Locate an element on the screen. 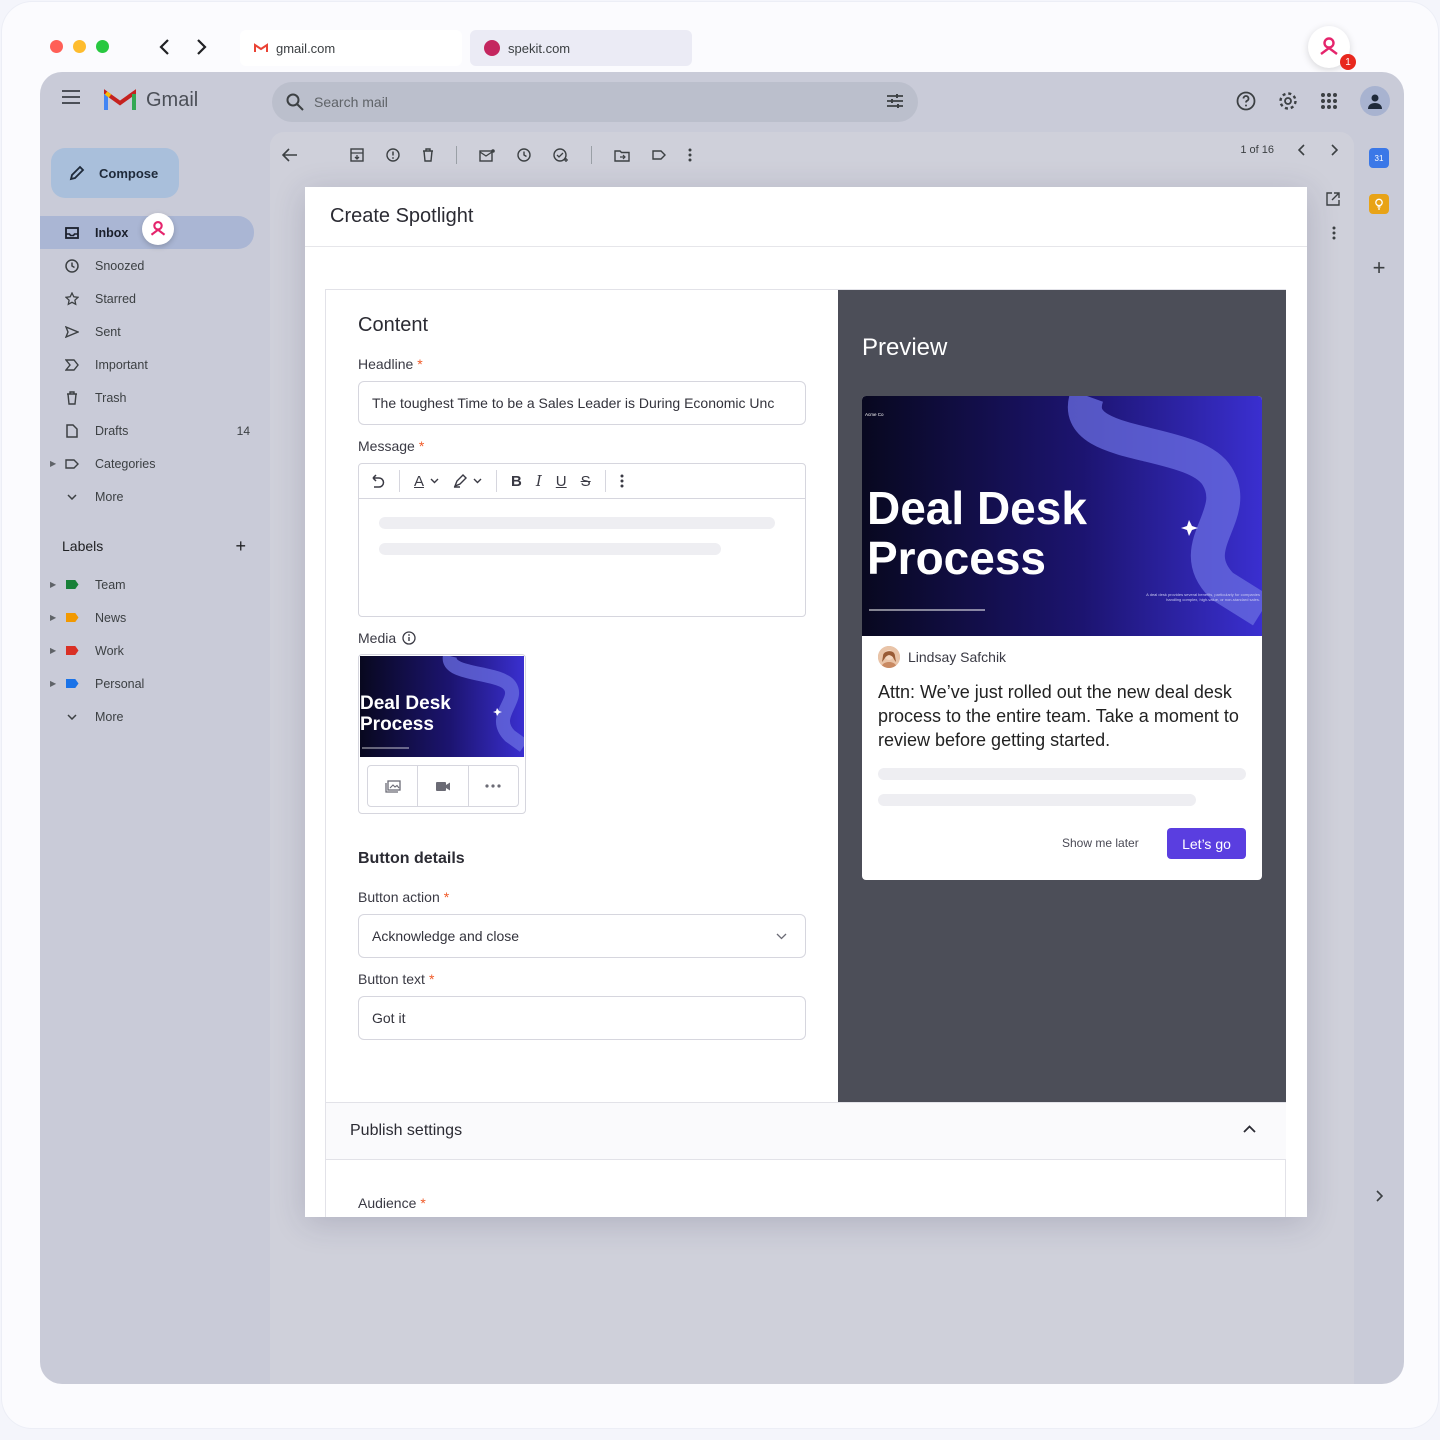  minimize-window-button is located at coordinates (79, 46).